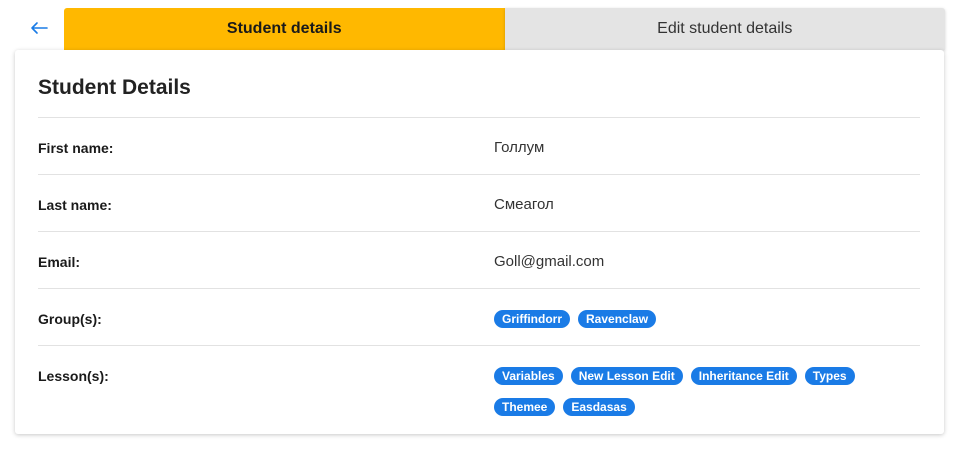 Image resolution: width=959 pixels, height=455 pixels. Describe the element at coordinates (284, 29) in the screenshot. I see `tab-student-details: Student details` at that location.